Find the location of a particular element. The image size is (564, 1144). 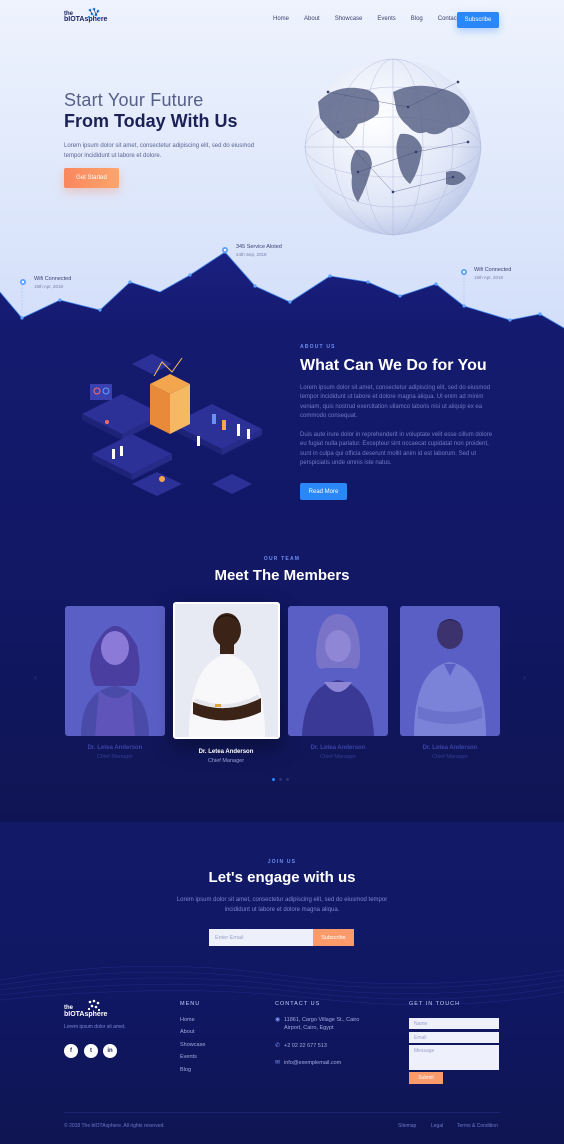

pin-label-wifi-1: Wifi Connected 15th Apr, 2018 is located at coordinates (52, 283).